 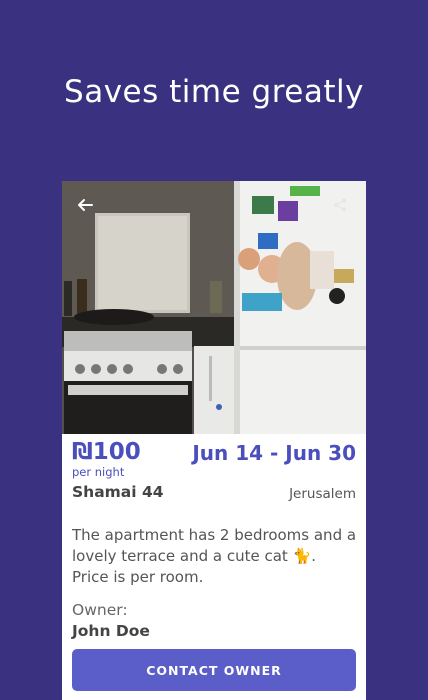 I want to click on owner-label: Owner:, so click(x=100, y=610).